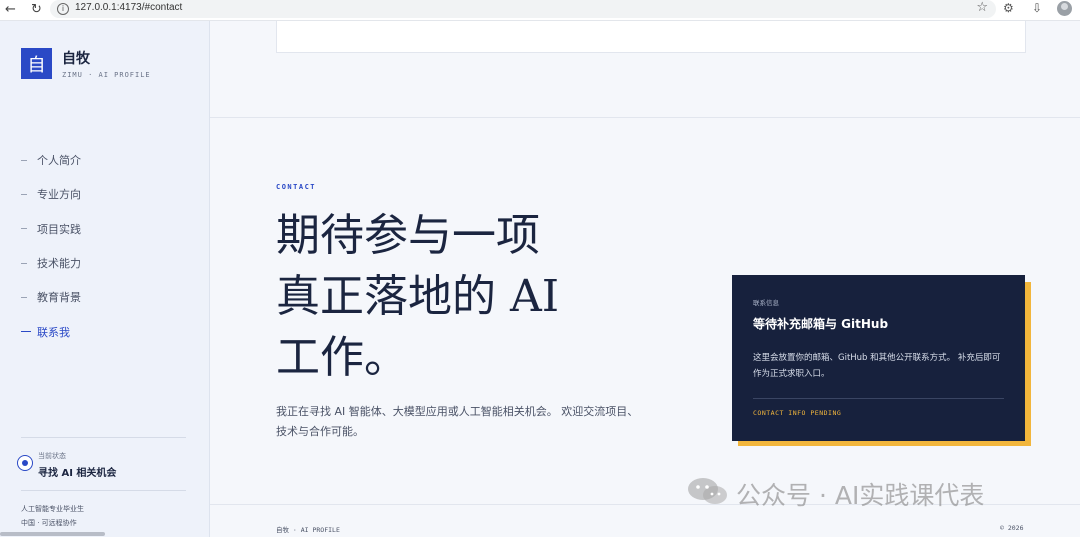 Image resolution: width=1080 pixels, height=537 pixels. What do you see at coordinates (36, 63) in the screenshot?
I see `logo-icon: 自` at bounding box center [36, 63].